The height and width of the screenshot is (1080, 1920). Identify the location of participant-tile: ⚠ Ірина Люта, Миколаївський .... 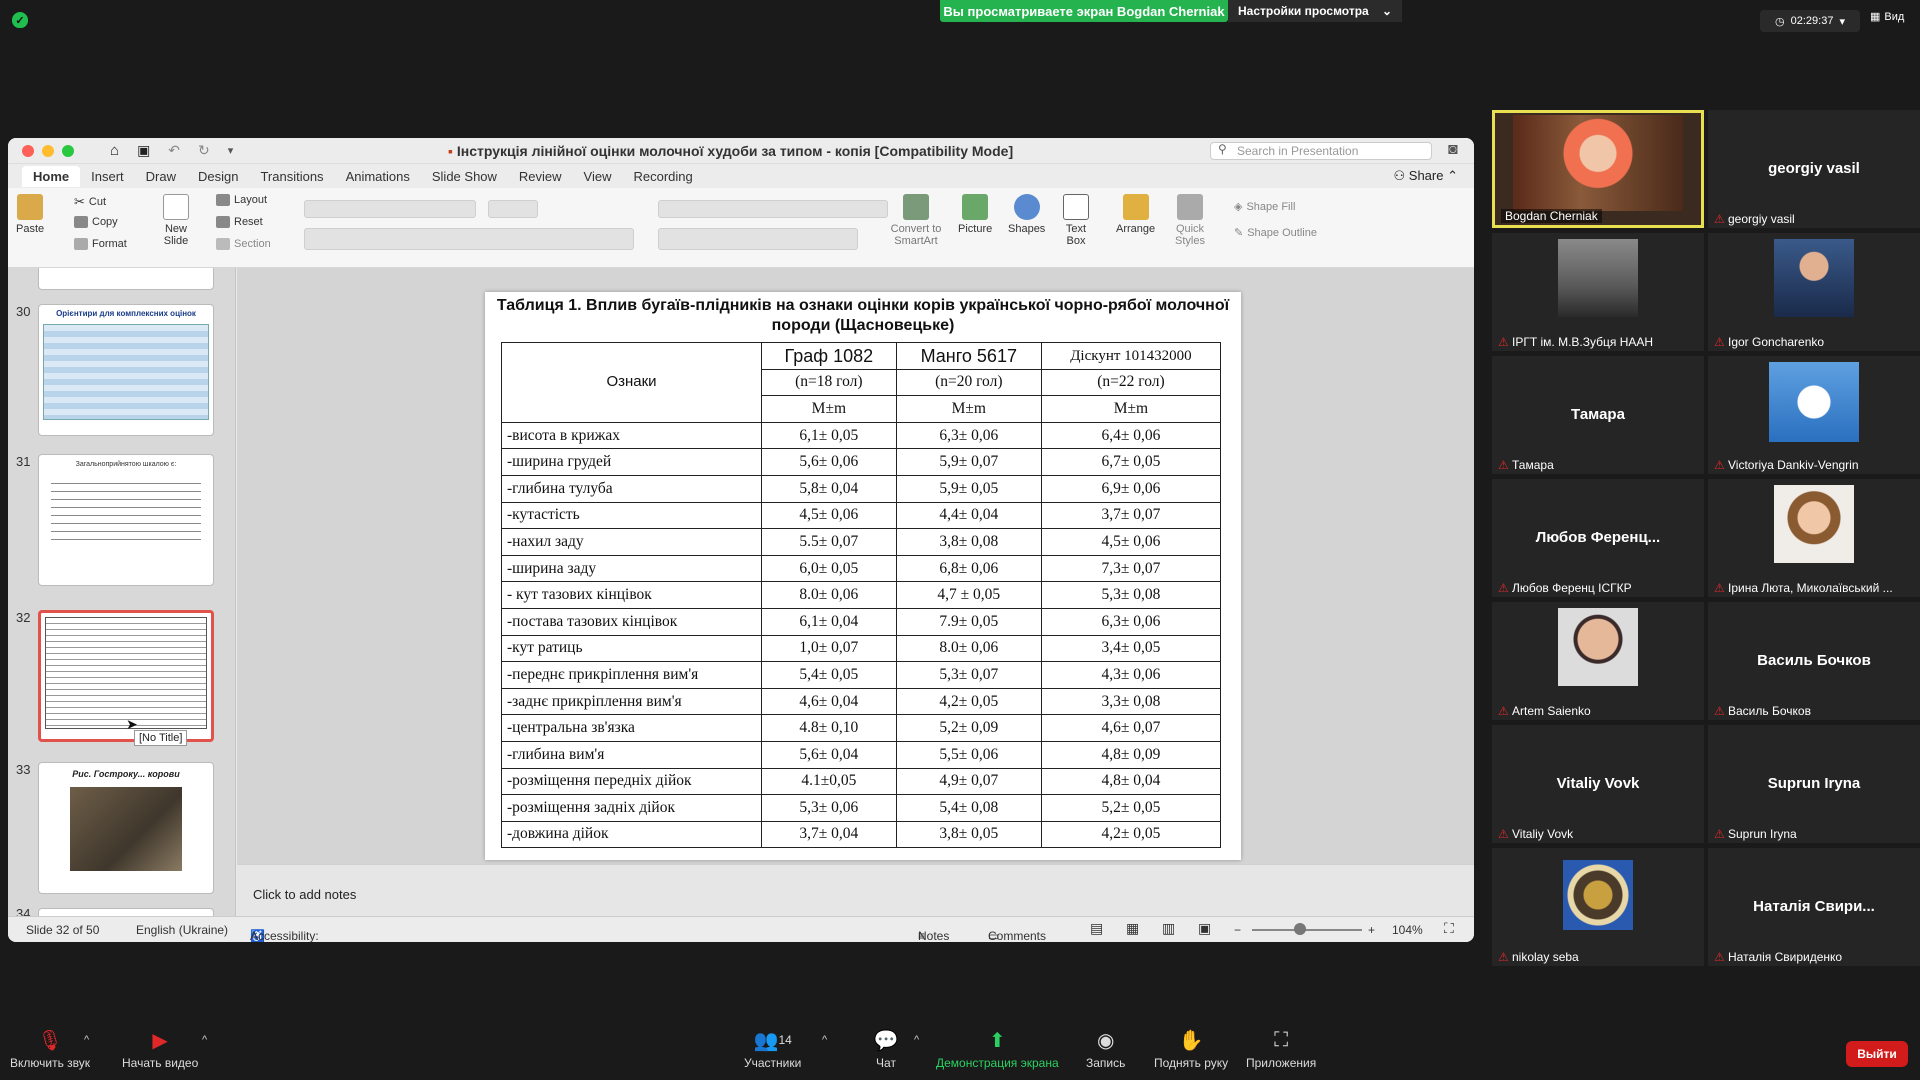
(1814, 538).